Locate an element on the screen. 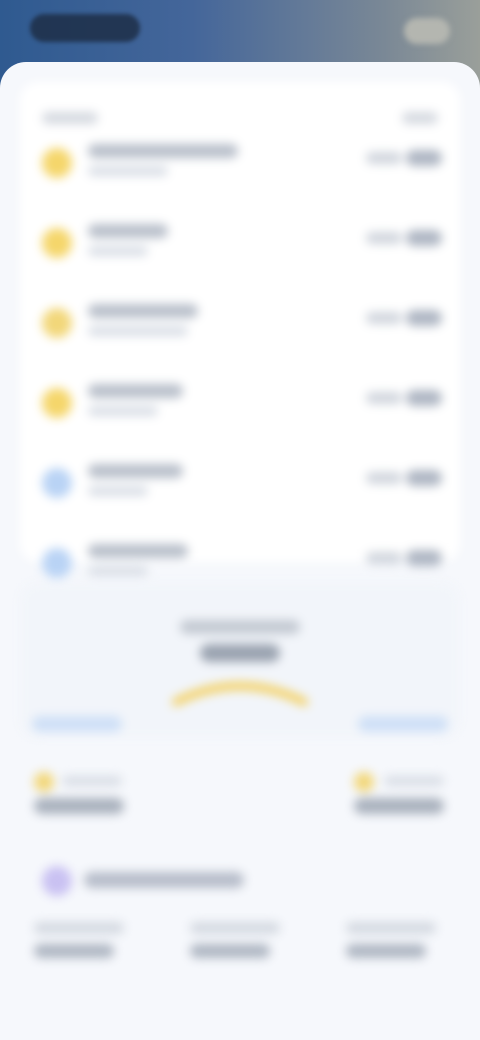 The height and width of the screenshot is (1040, 480). list-header is located at coordinates (240, 122).